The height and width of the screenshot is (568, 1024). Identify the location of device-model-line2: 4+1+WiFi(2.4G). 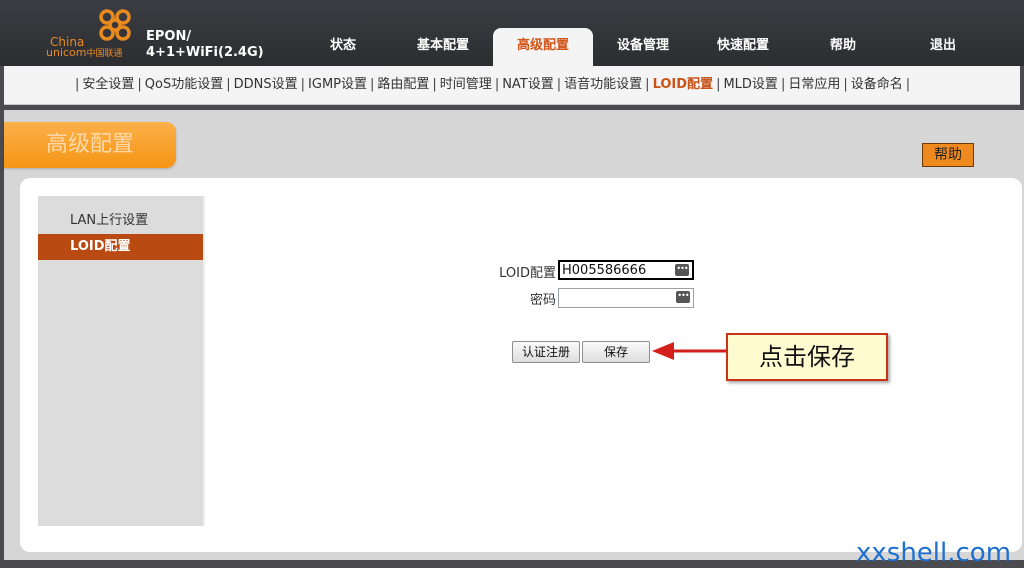
(205, 52).